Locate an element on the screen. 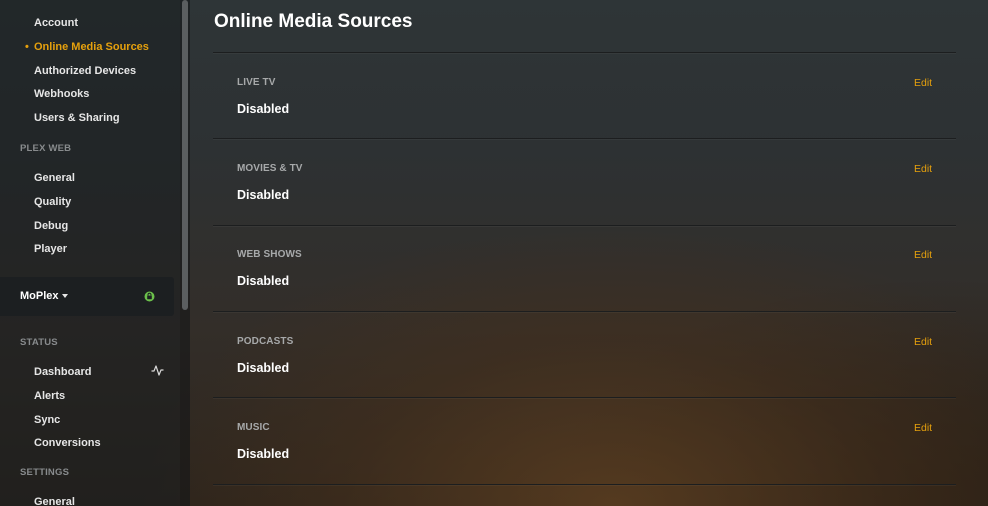 This screenshot has width=988, height=506. lock-icon is located at coordinates (149, 296).